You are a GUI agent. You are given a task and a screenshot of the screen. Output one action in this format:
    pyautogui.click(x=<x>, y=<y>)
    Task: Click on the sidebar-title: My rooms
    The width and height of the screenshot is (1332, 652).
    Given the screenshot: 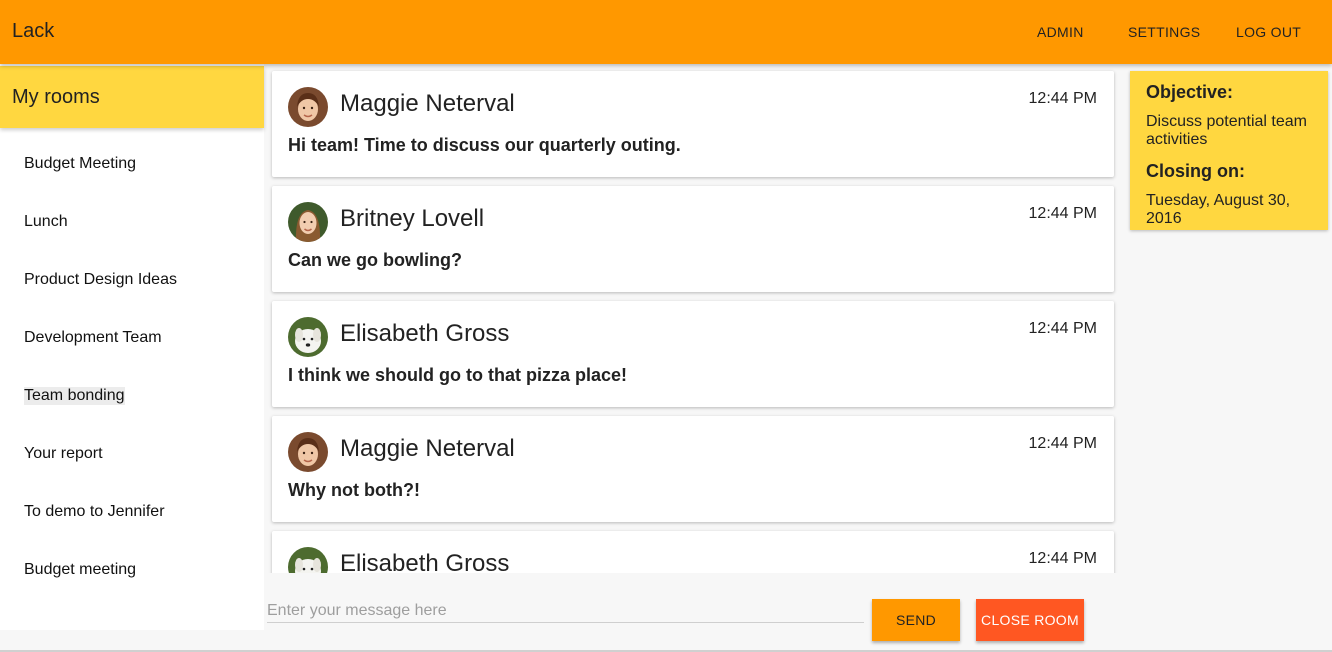 What is the action you would take?
    pyautogui.click(x=56, y=97)
    